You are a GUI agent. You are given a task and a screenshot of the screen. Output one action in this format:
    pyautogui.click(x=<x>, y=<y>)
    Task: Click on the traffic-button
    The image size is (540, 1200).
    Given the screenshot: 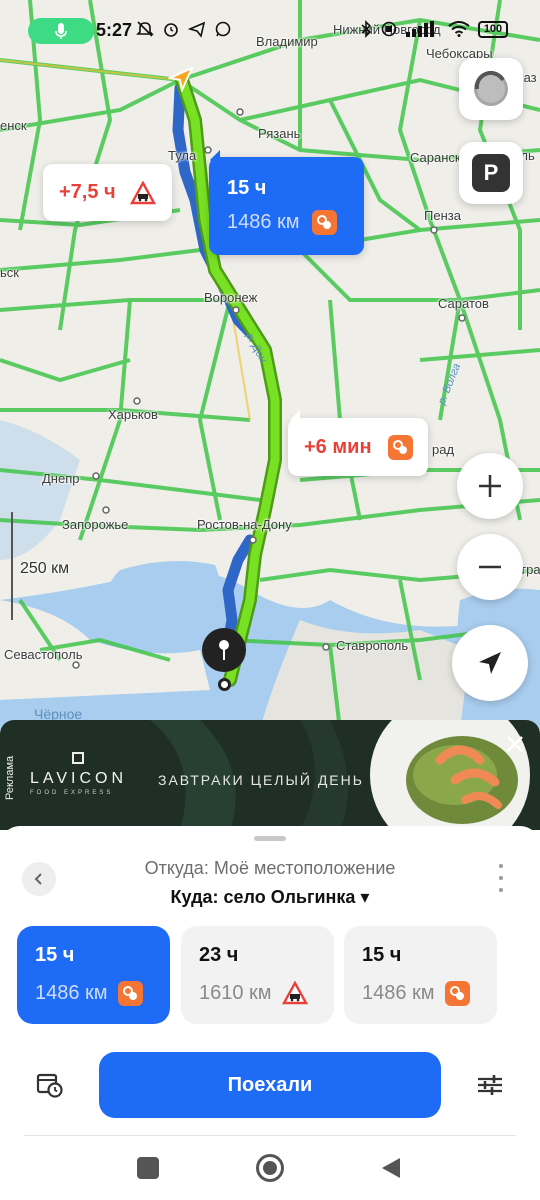 What is the action you would take?
    pyautogui.click(x=491, y=89)
    